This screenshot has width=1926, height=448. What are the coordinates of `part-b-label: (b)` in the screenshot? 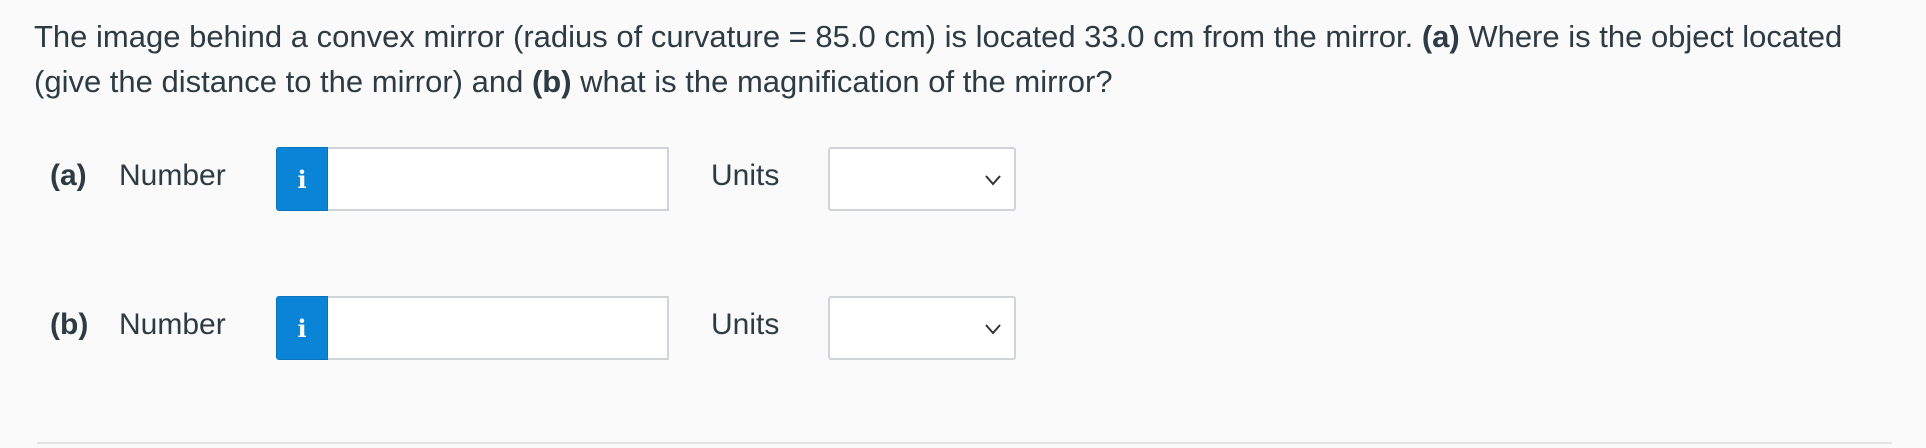 It's located at (69, 324).